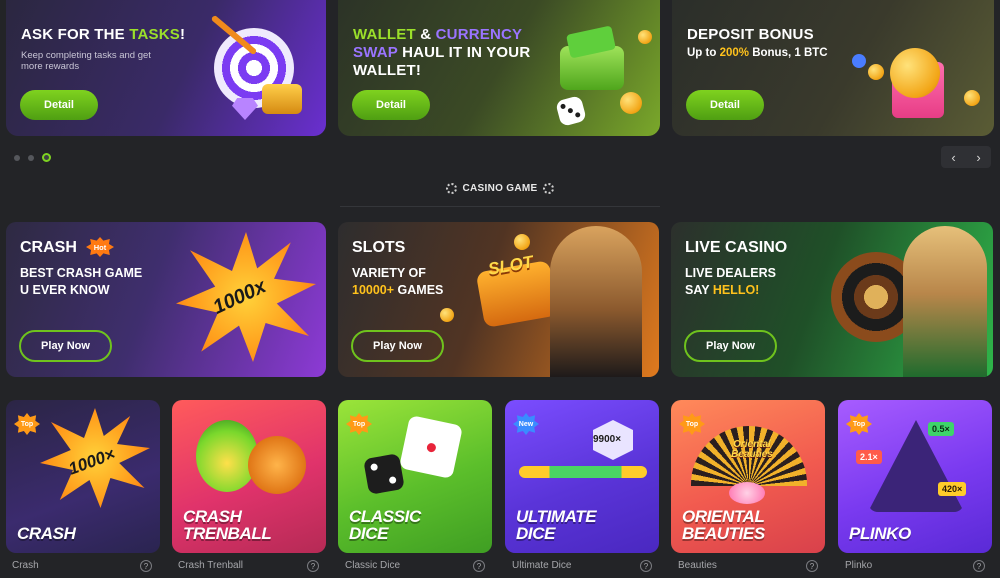  Describe the element at coordinates (81, 273) in the screenshot. I see `category-tagline: BEST CRASH GAME` at that location.